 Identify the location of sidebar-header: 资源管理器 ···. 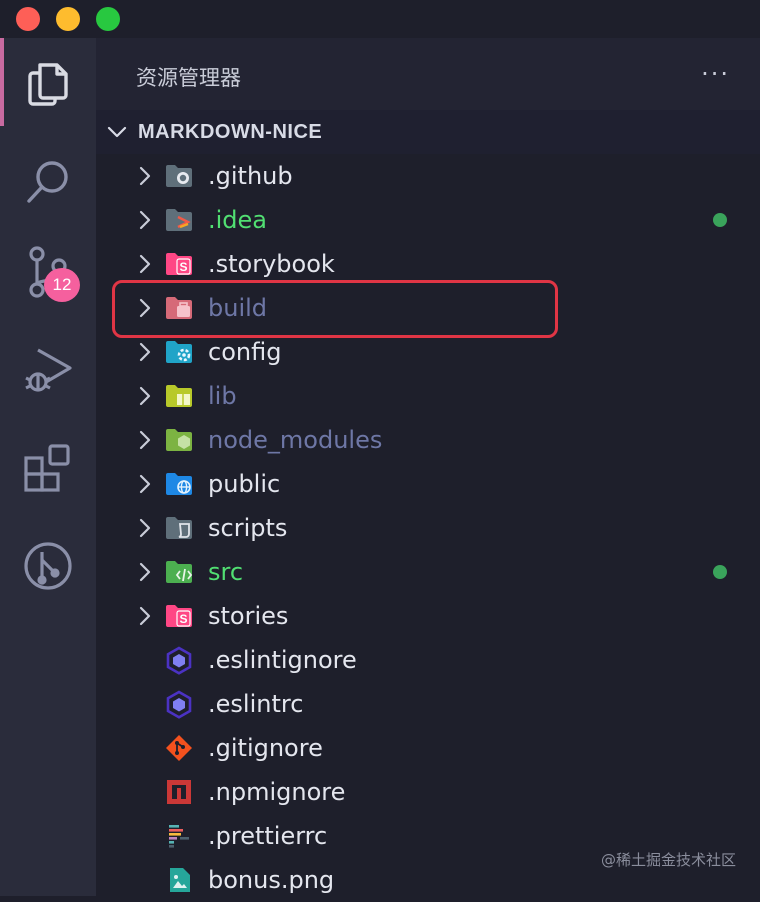
(428, 74).